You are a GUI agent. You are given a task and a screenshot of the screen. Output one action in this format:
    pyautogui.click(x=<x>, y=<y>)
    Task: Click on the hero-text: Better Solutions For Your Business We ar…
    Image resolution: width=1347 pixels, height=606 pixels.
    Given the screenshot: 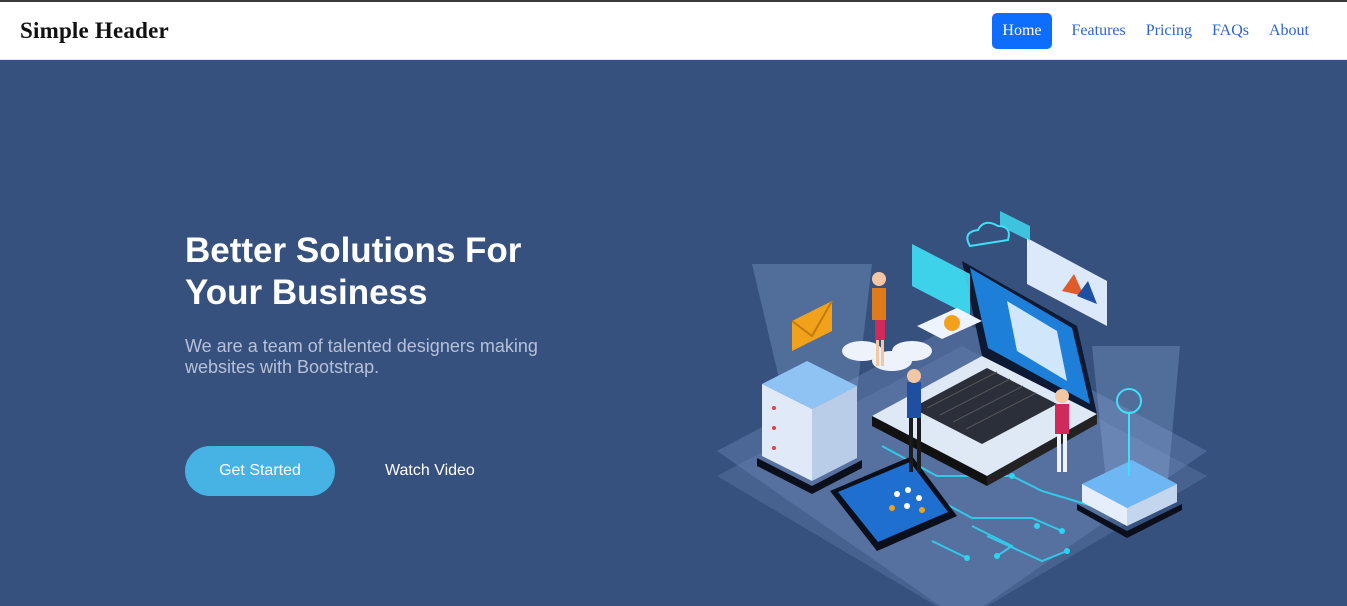 What is the action you would take?
    pyautogui.click(x=385, y=304)
    